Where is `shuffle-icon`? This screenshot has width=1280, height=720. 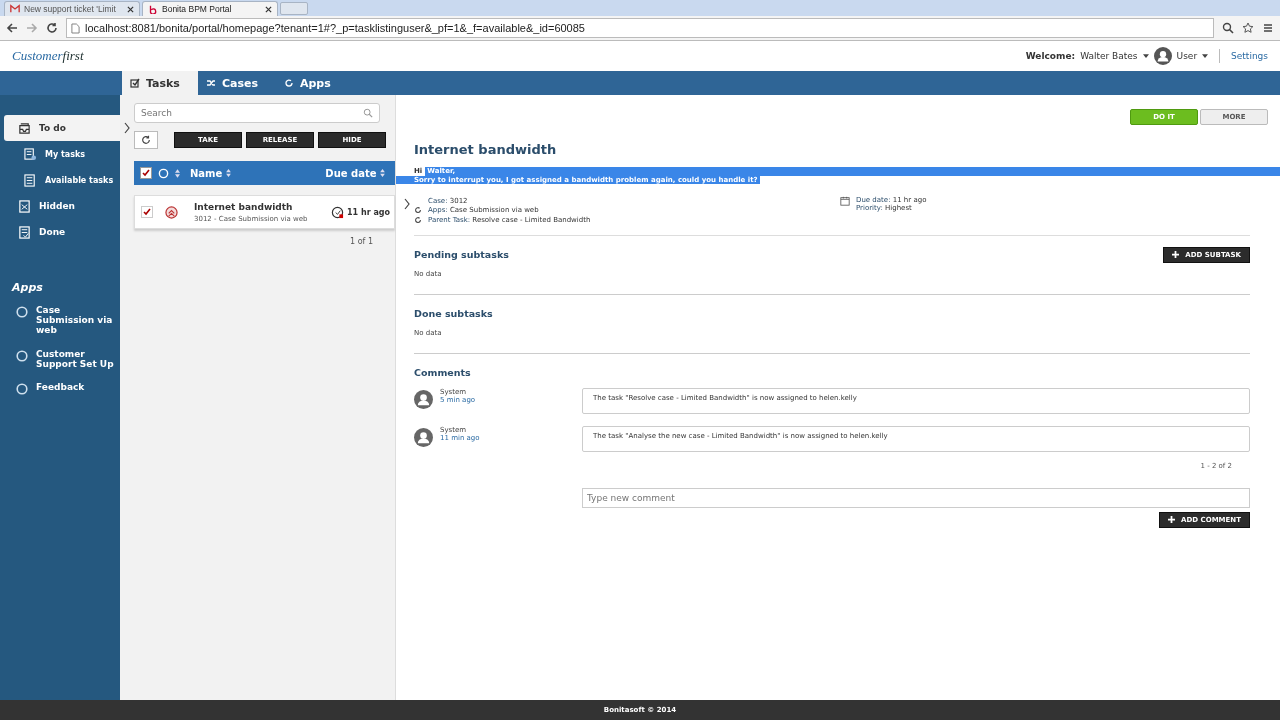 shuffle-icon is located at coordinates (210, 83).